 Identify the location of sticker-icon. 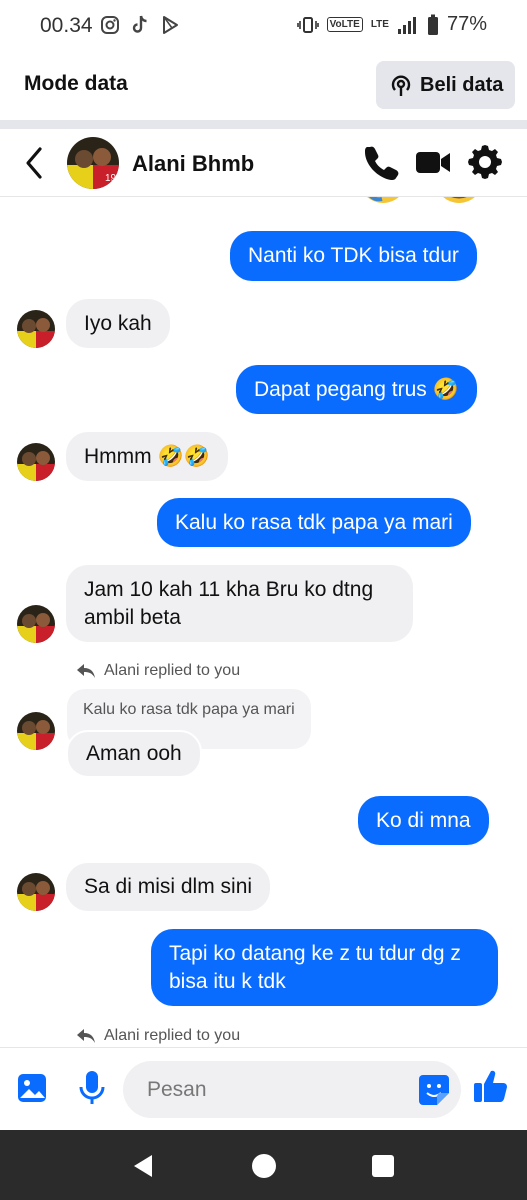
(434, 1090).